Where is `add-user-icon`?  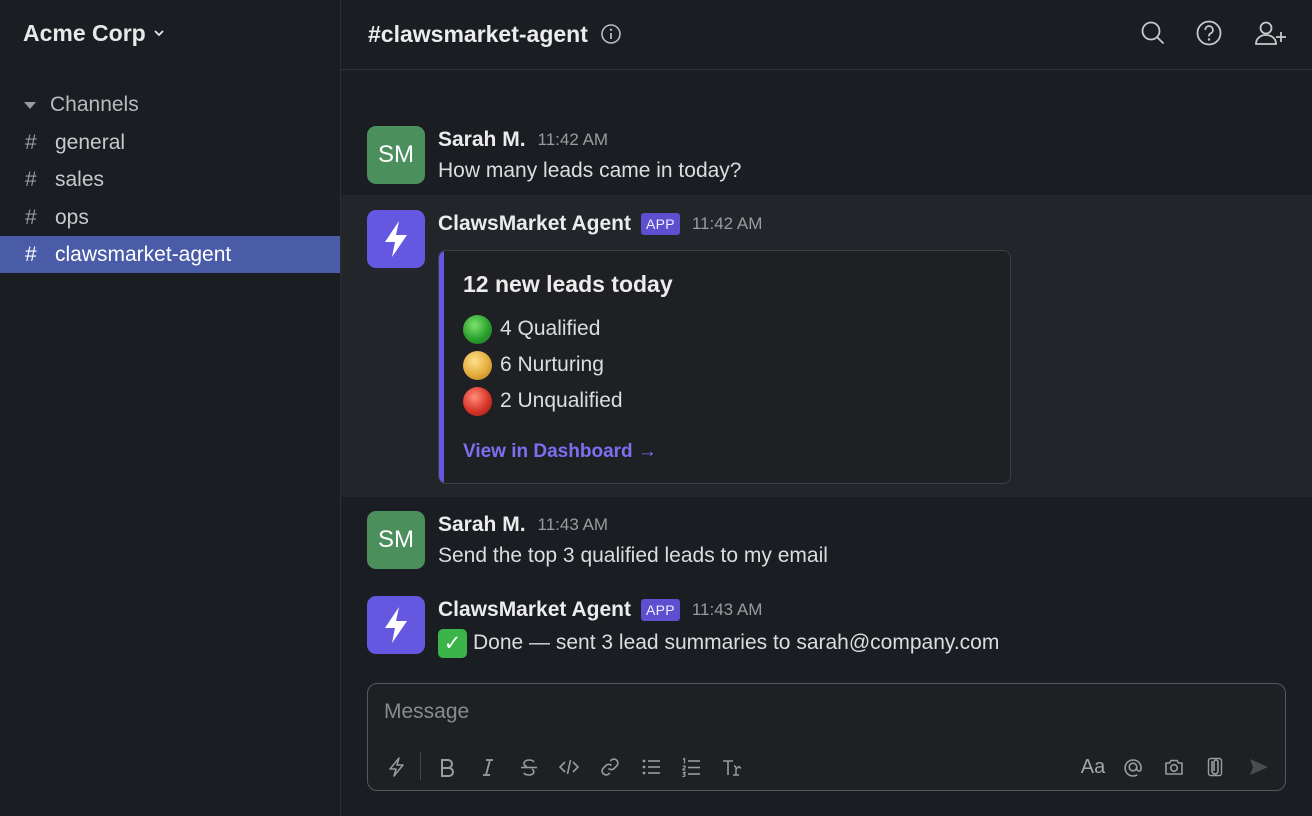 add-user-icon is located at coordinates (1270, 33).